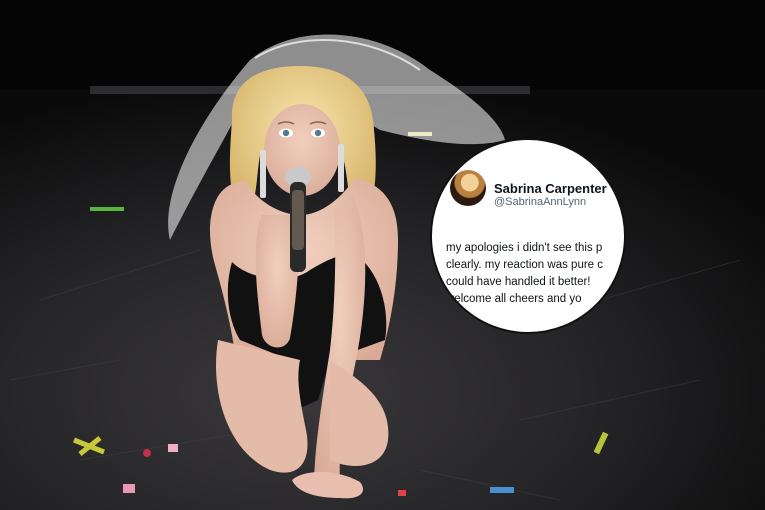 Image resolution: width=765 pixels, height=510 pixels. What do you see at coordinates (518, 282) in the screenshot?
I see `tweet-text-line: could have handled it better!` at bounding box center [518, 282].